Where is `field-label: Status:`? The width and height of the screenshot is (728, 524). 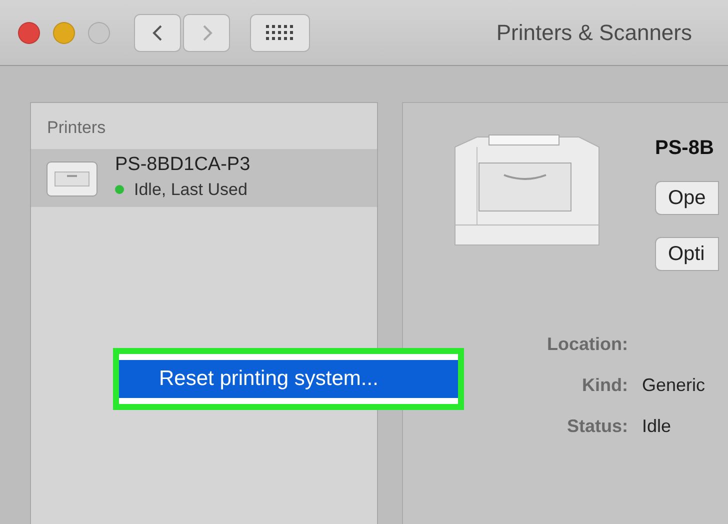 field-label: Status: is located at coordinates (597, 426).